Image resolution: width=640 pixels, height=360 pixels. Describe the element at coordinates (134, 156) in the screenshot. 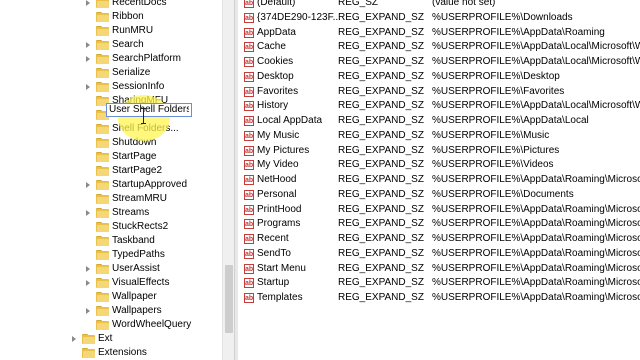

I see `tree-item-label: StartPage` at that location.